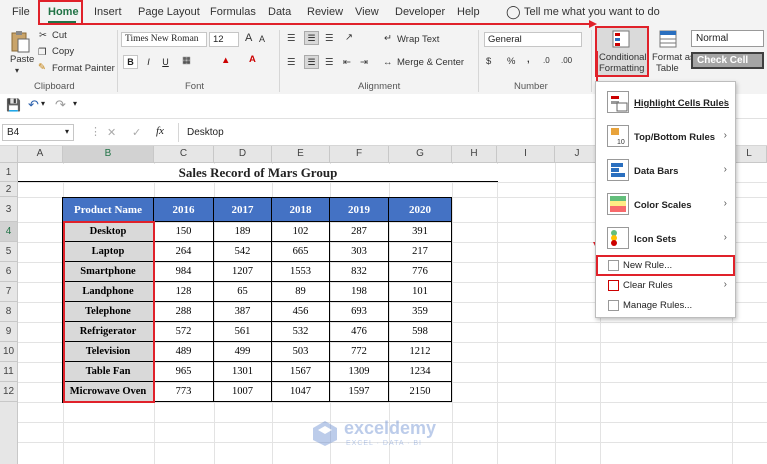  What do you see at coordinates (169, 12) in the screenshot?
I see `tab-page-layout: Page Layout` at bounding box center [169, 12].